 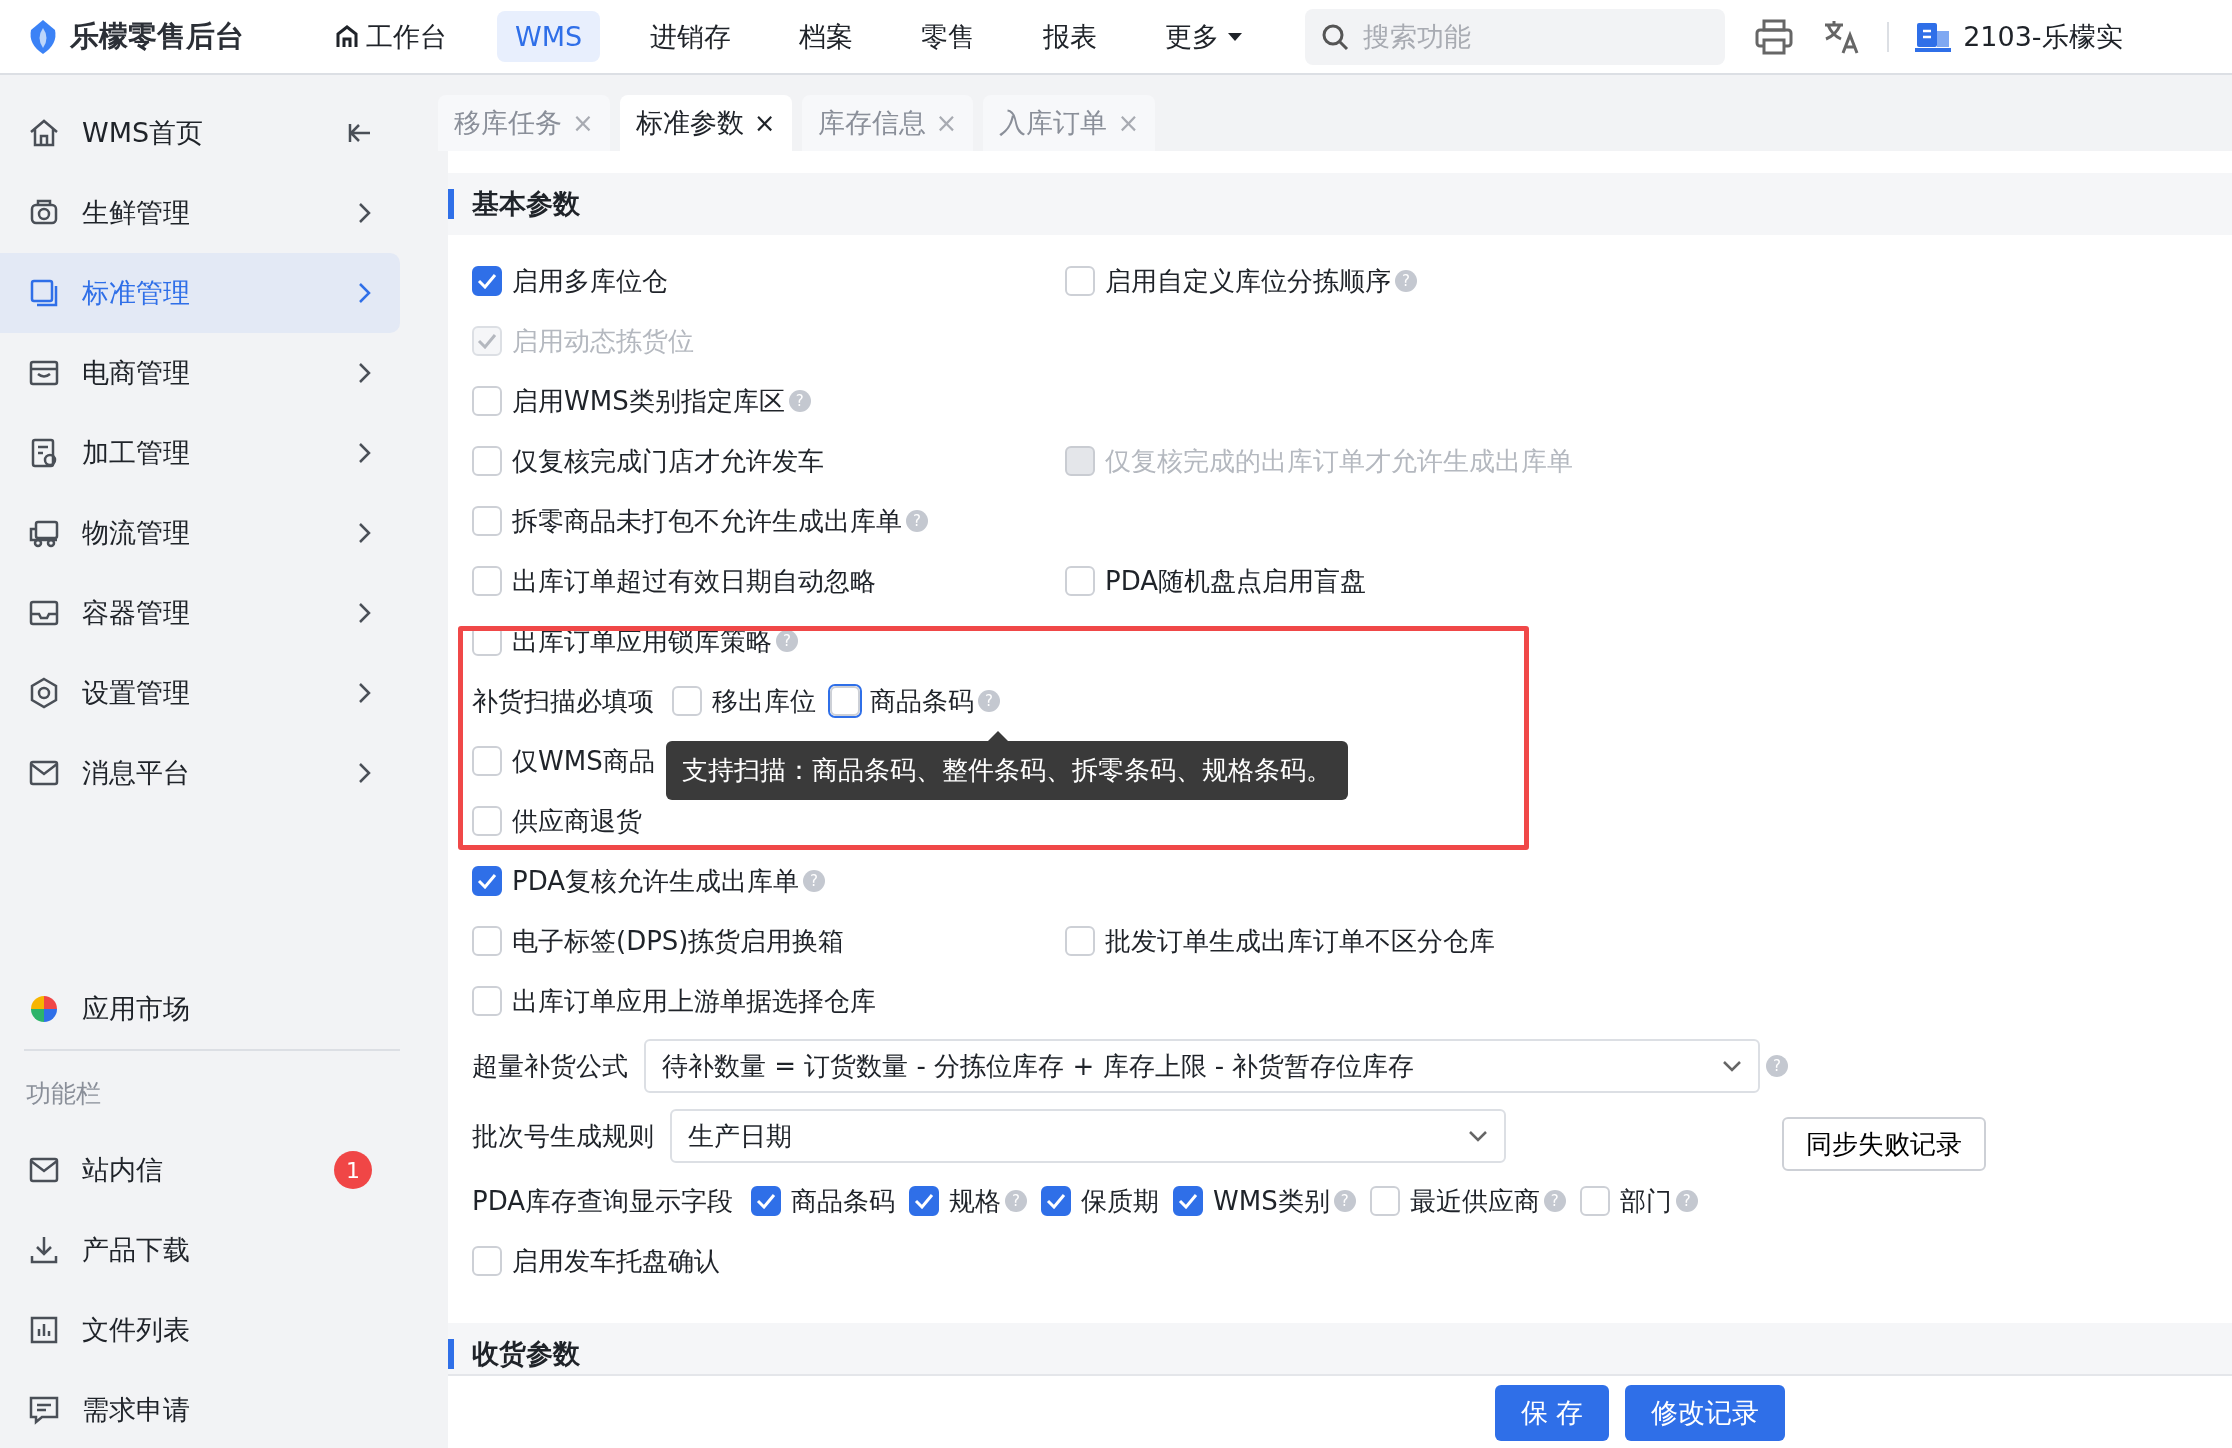 What do you see at coordinates (1120, 1201) in the screenshot?
I see `checkbox-label: 保质期` at bounding box center [1120, 1201].